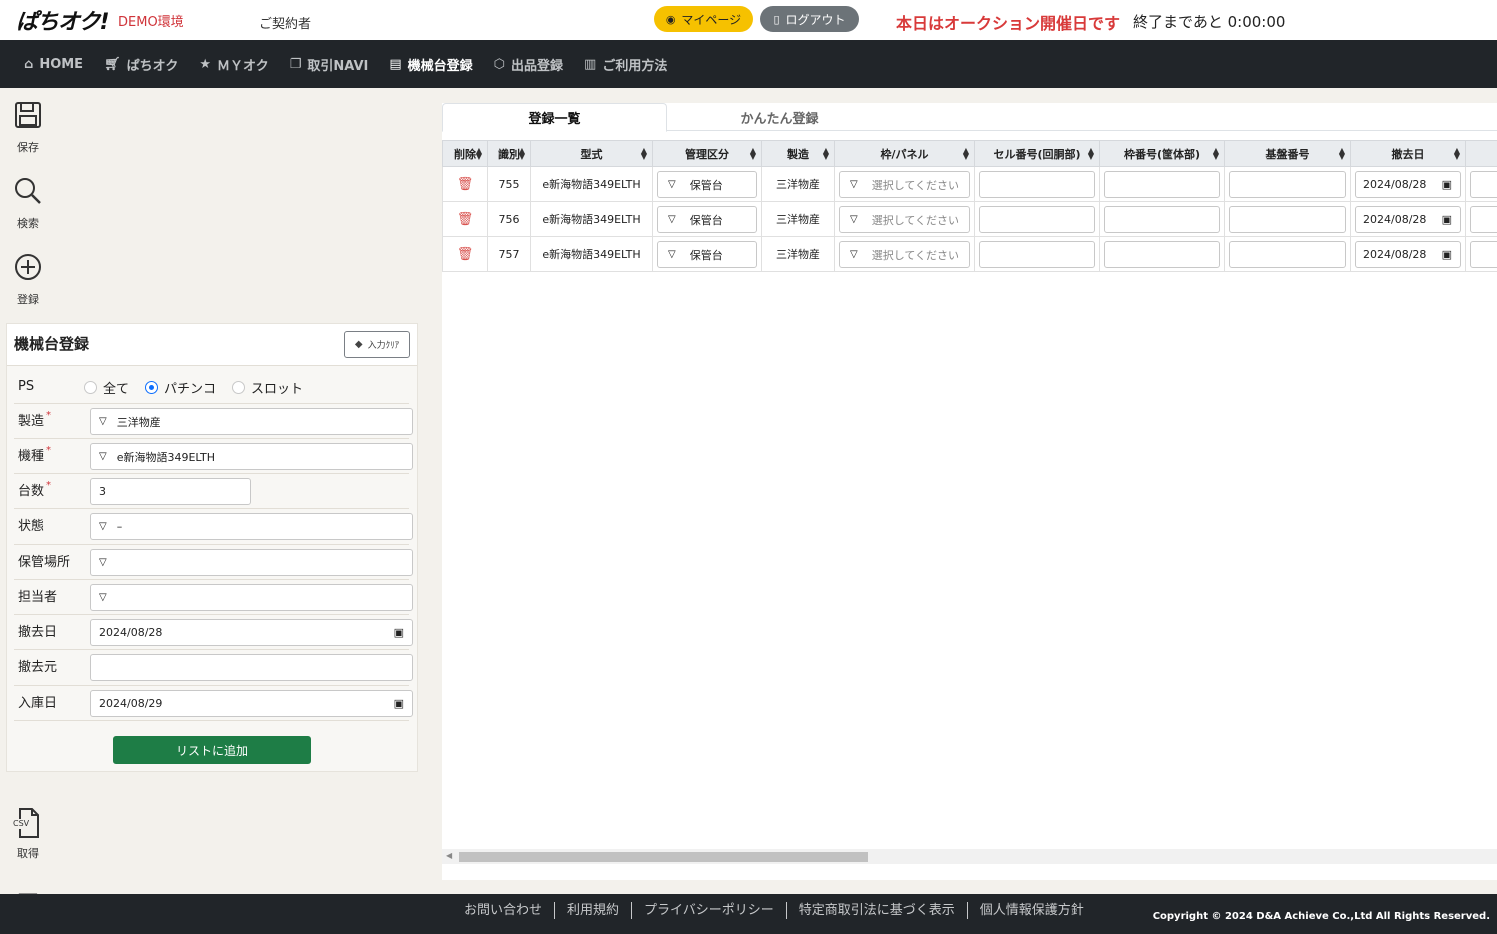 Image resolution: width=1497 pixels, height=934 pixels. I want to click on frame-number-cell, so click(1162, 219).